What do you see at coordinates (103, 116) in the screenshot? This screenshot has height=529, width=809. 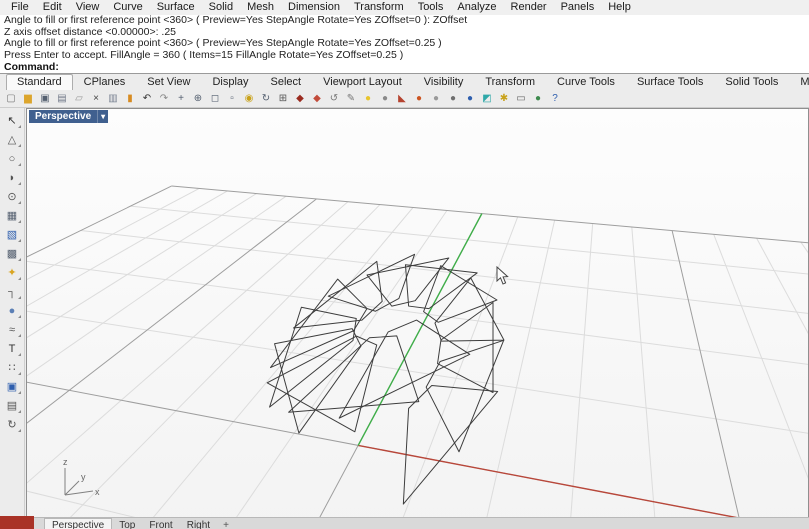 I see `viewport-menu-arrow-icon: ▾` at bounding box center [103, 116].